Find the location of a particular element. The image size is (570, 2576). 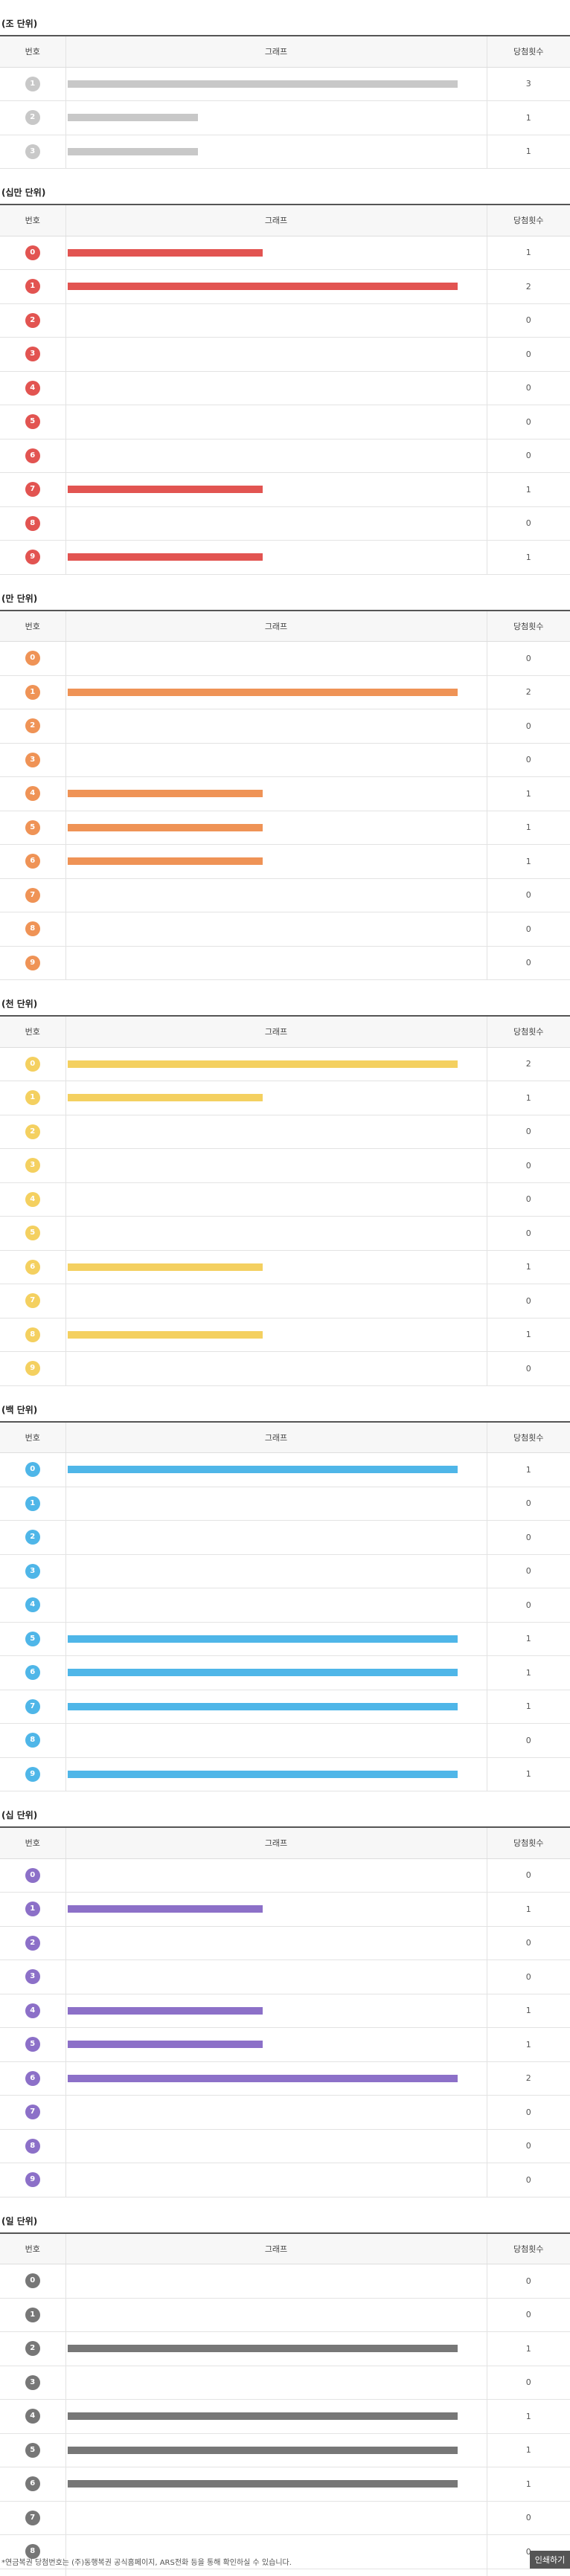

count-cell: 2 is located at coordinates (528, 1064).